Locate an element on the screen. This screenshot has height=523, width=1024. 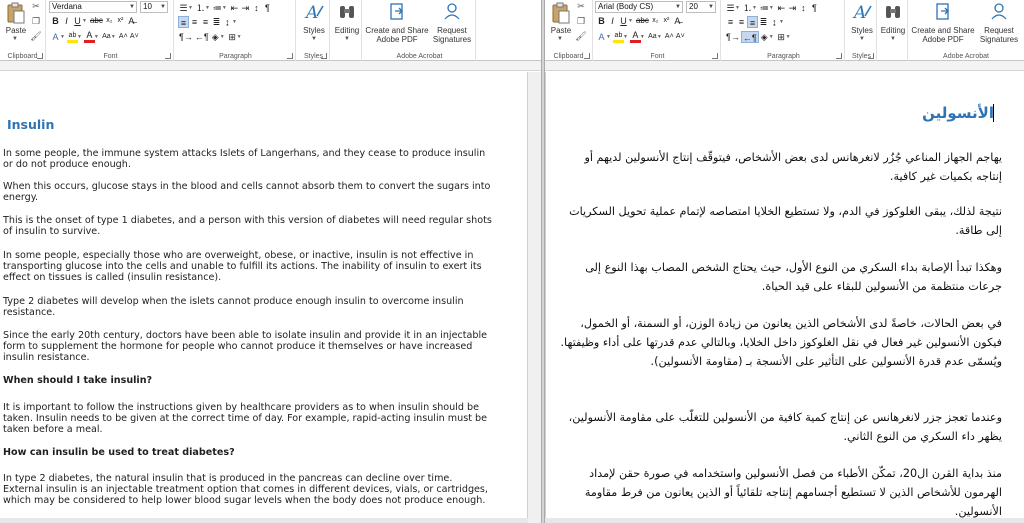
underline-button: U is located at coordinates (623, 21).